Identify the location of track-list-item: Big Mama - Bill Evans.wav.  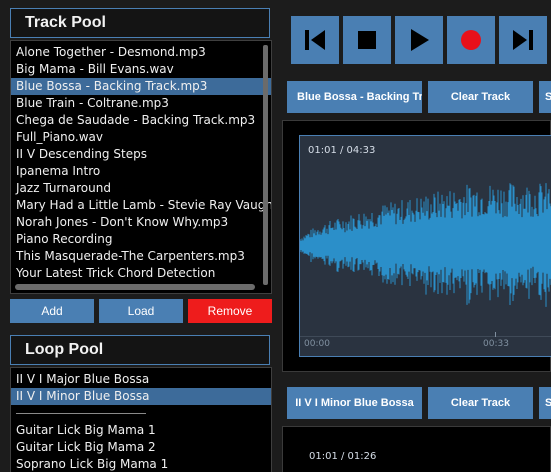
(141, 69).